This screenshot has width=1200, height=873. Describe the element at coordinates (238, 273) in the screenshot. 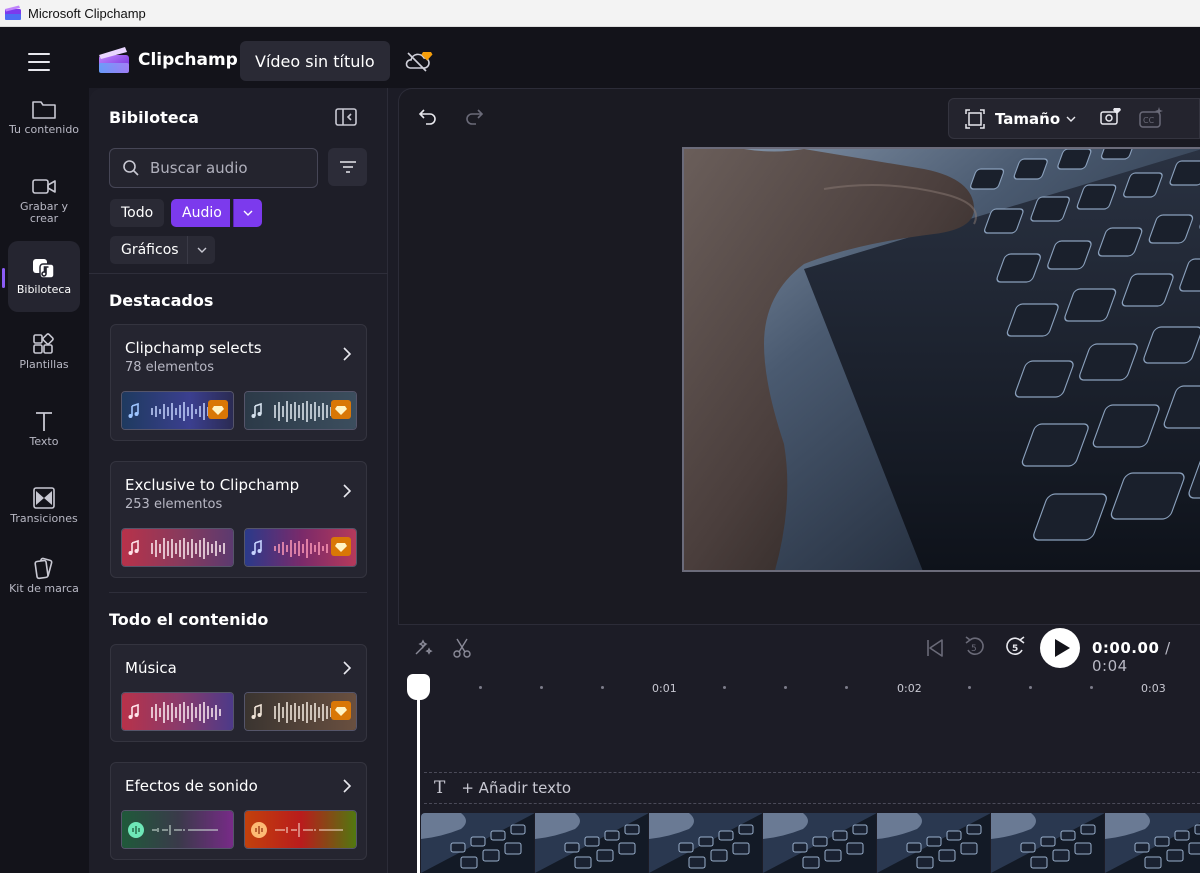

I see `divider` at that location.